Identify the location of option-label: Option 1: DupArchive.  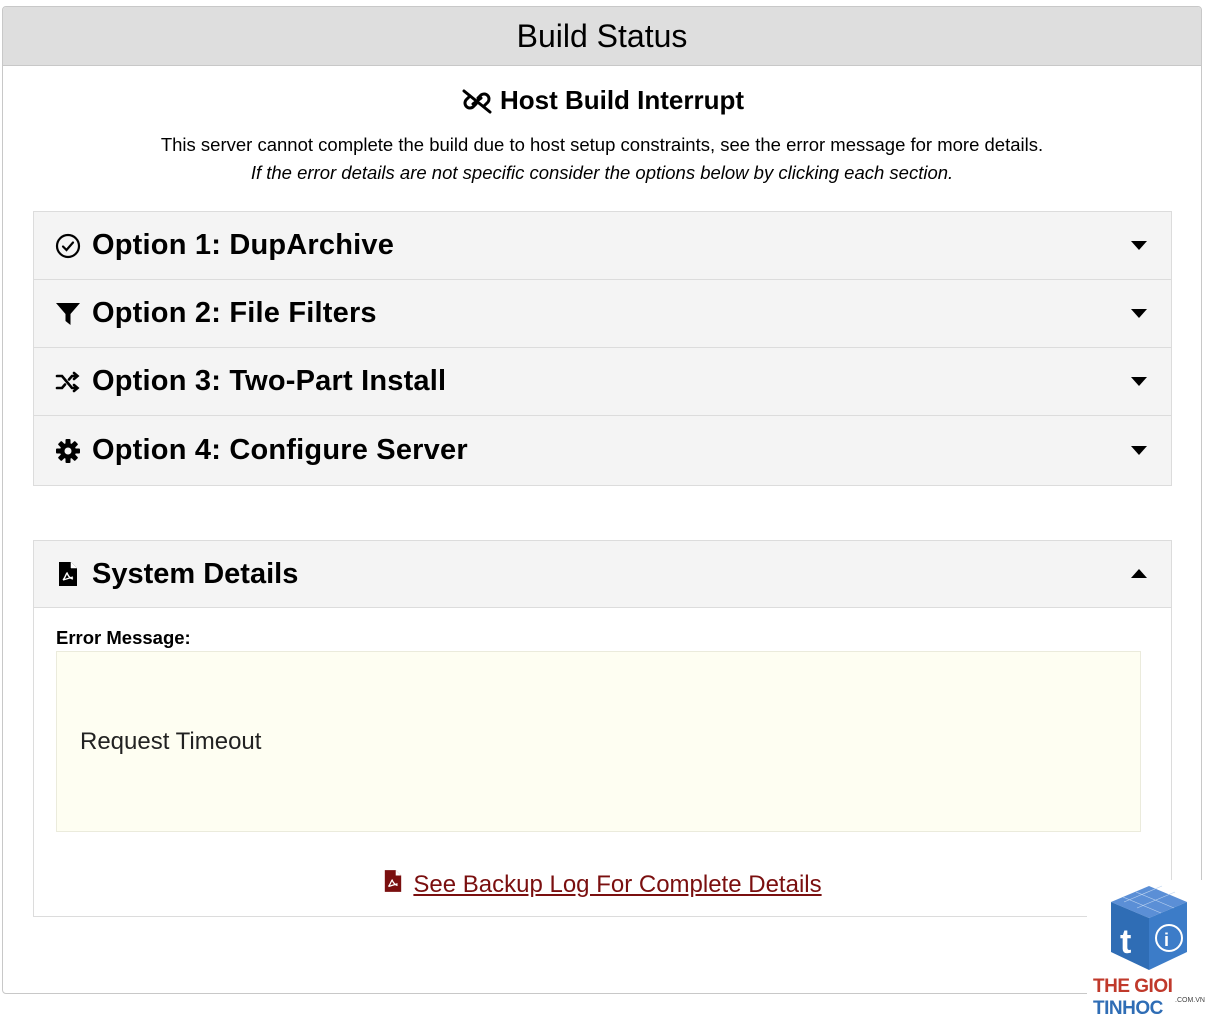
(243, 245).